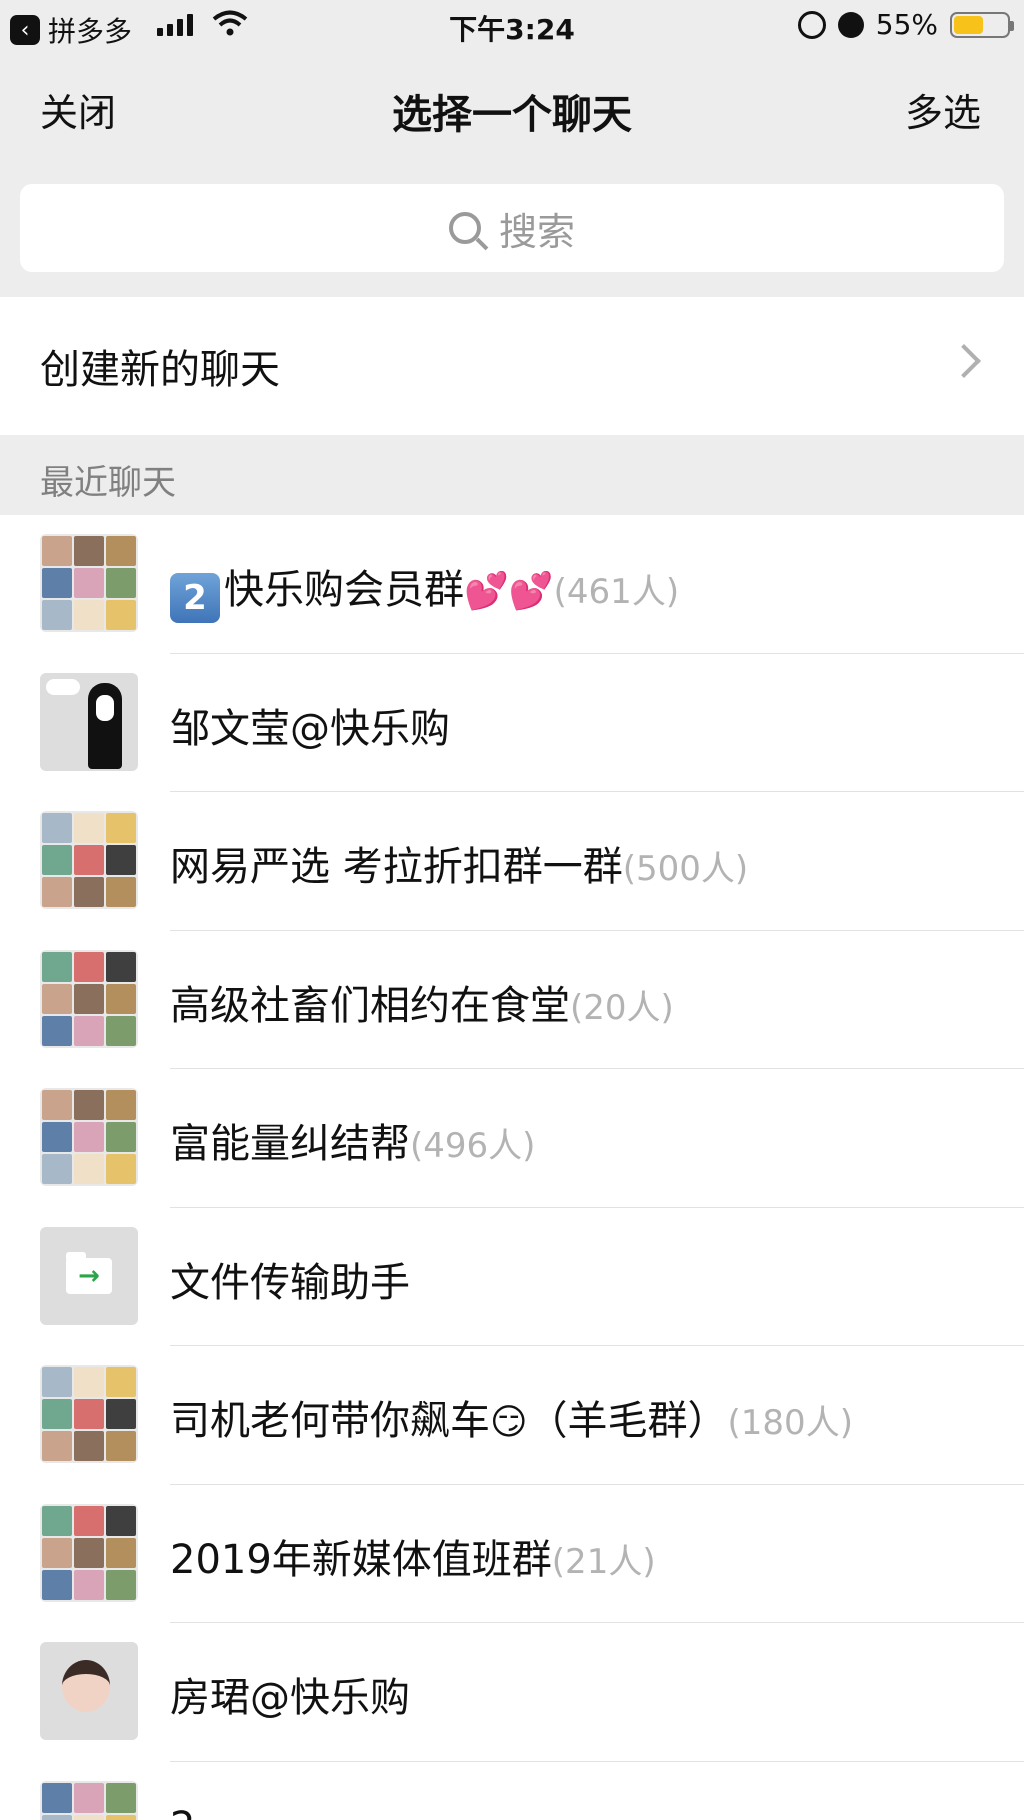 The width and height of the screenshot is (1024, 1820). I want to click on file-transfer-icon: →, so click(89, 1272).